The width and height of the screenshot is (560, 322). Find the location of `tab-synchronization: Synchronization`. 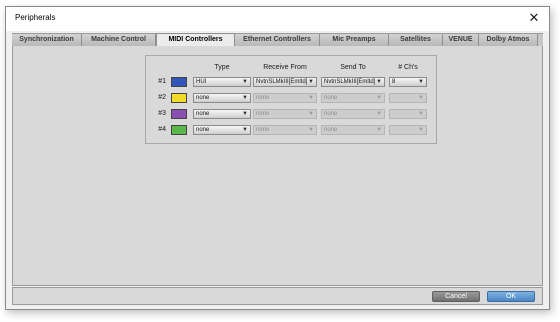

tab-synchronization: Synchronization is located at coordinates (47, 40).